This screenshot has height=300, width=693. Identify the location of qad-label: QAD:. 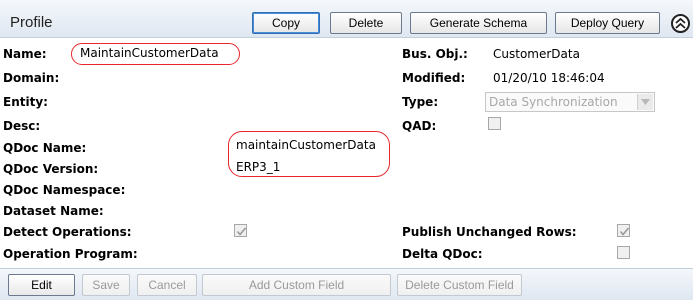
(419, 126).